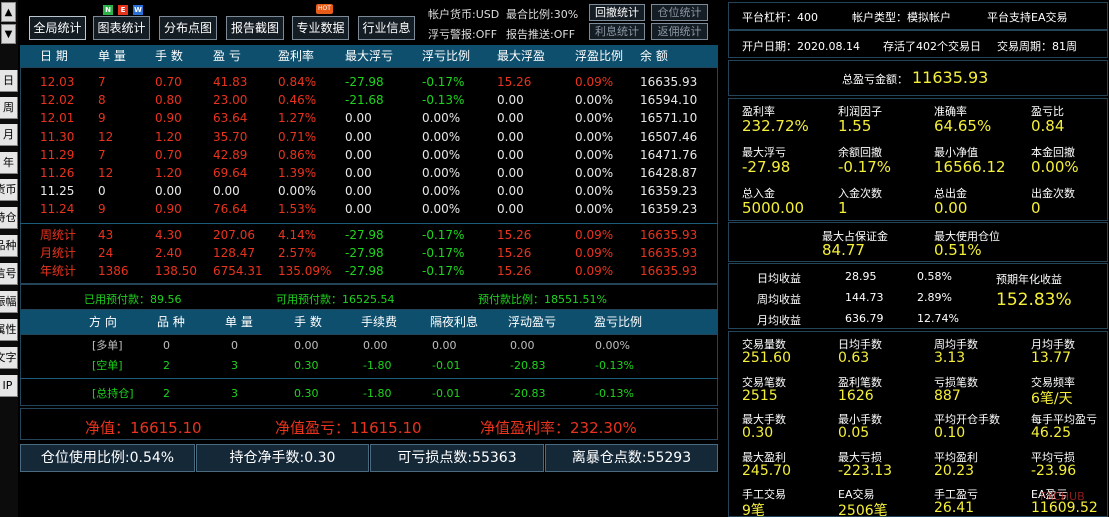 The image size is (1109, 517). Describe the element at coordinates (854, 433) in the screenshot. I see `stat-value: 0.05` at that location.